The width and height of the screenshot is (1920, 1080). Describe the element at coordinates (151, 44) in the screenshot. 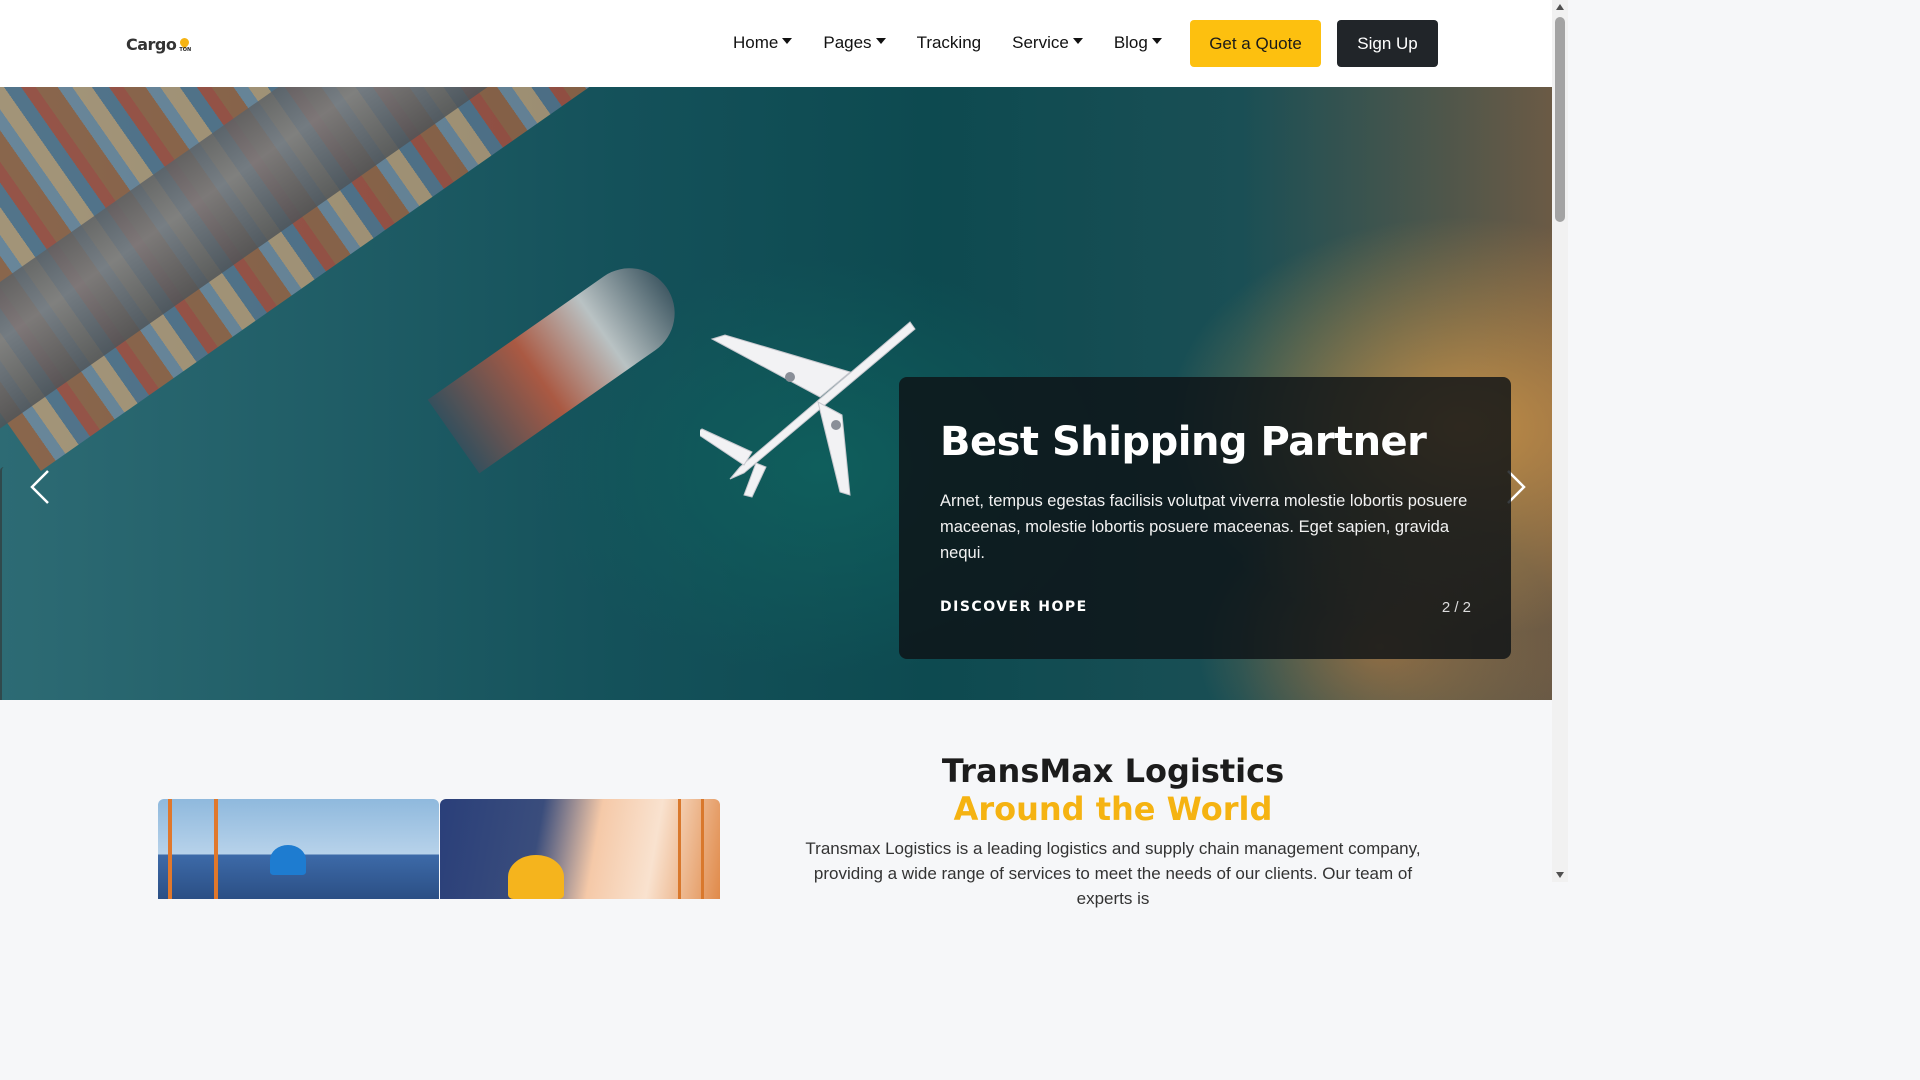

I see `brand-name: Cargo` at that location.